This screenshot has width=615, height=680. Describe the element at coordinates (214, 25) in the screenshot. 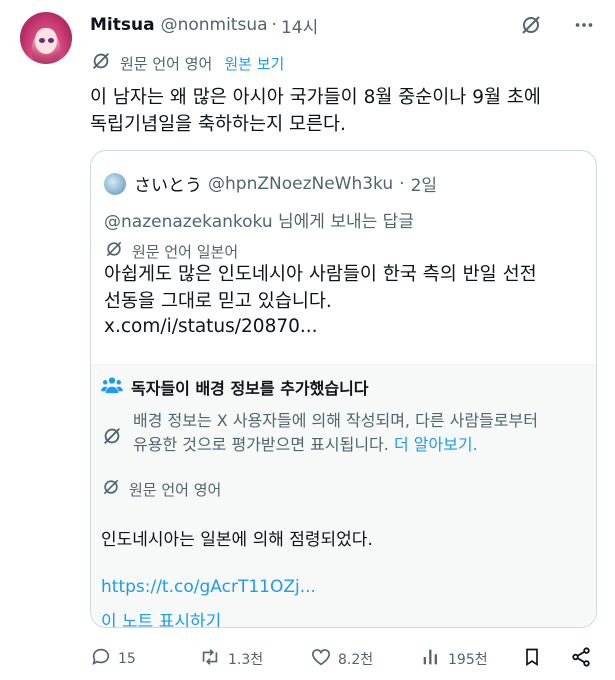

I see `author-handle: @nonmitsua` at that location.